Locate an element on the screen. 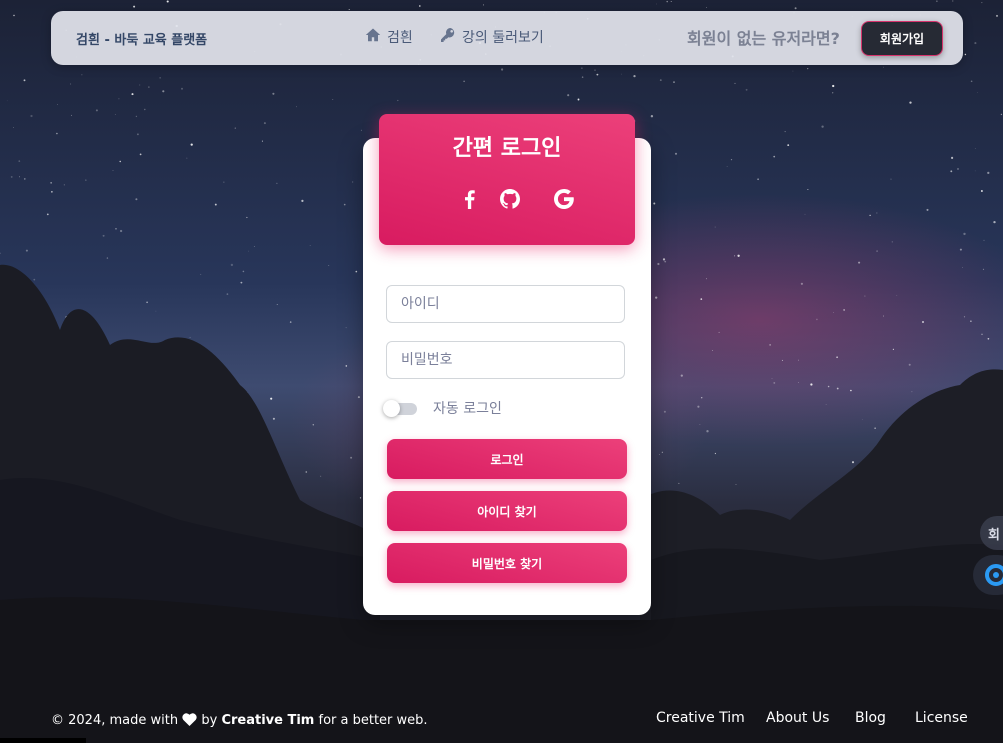  bottom-strip is located at coordinates (43, 740).